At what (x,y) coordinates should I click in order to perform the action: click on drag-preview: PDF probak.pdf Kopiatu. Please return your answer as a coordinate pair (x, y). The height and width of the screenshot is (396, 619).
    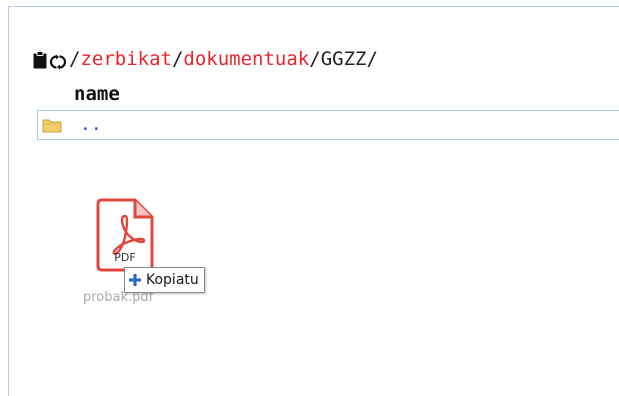
    Looking at the image, I should click on (155, 256).